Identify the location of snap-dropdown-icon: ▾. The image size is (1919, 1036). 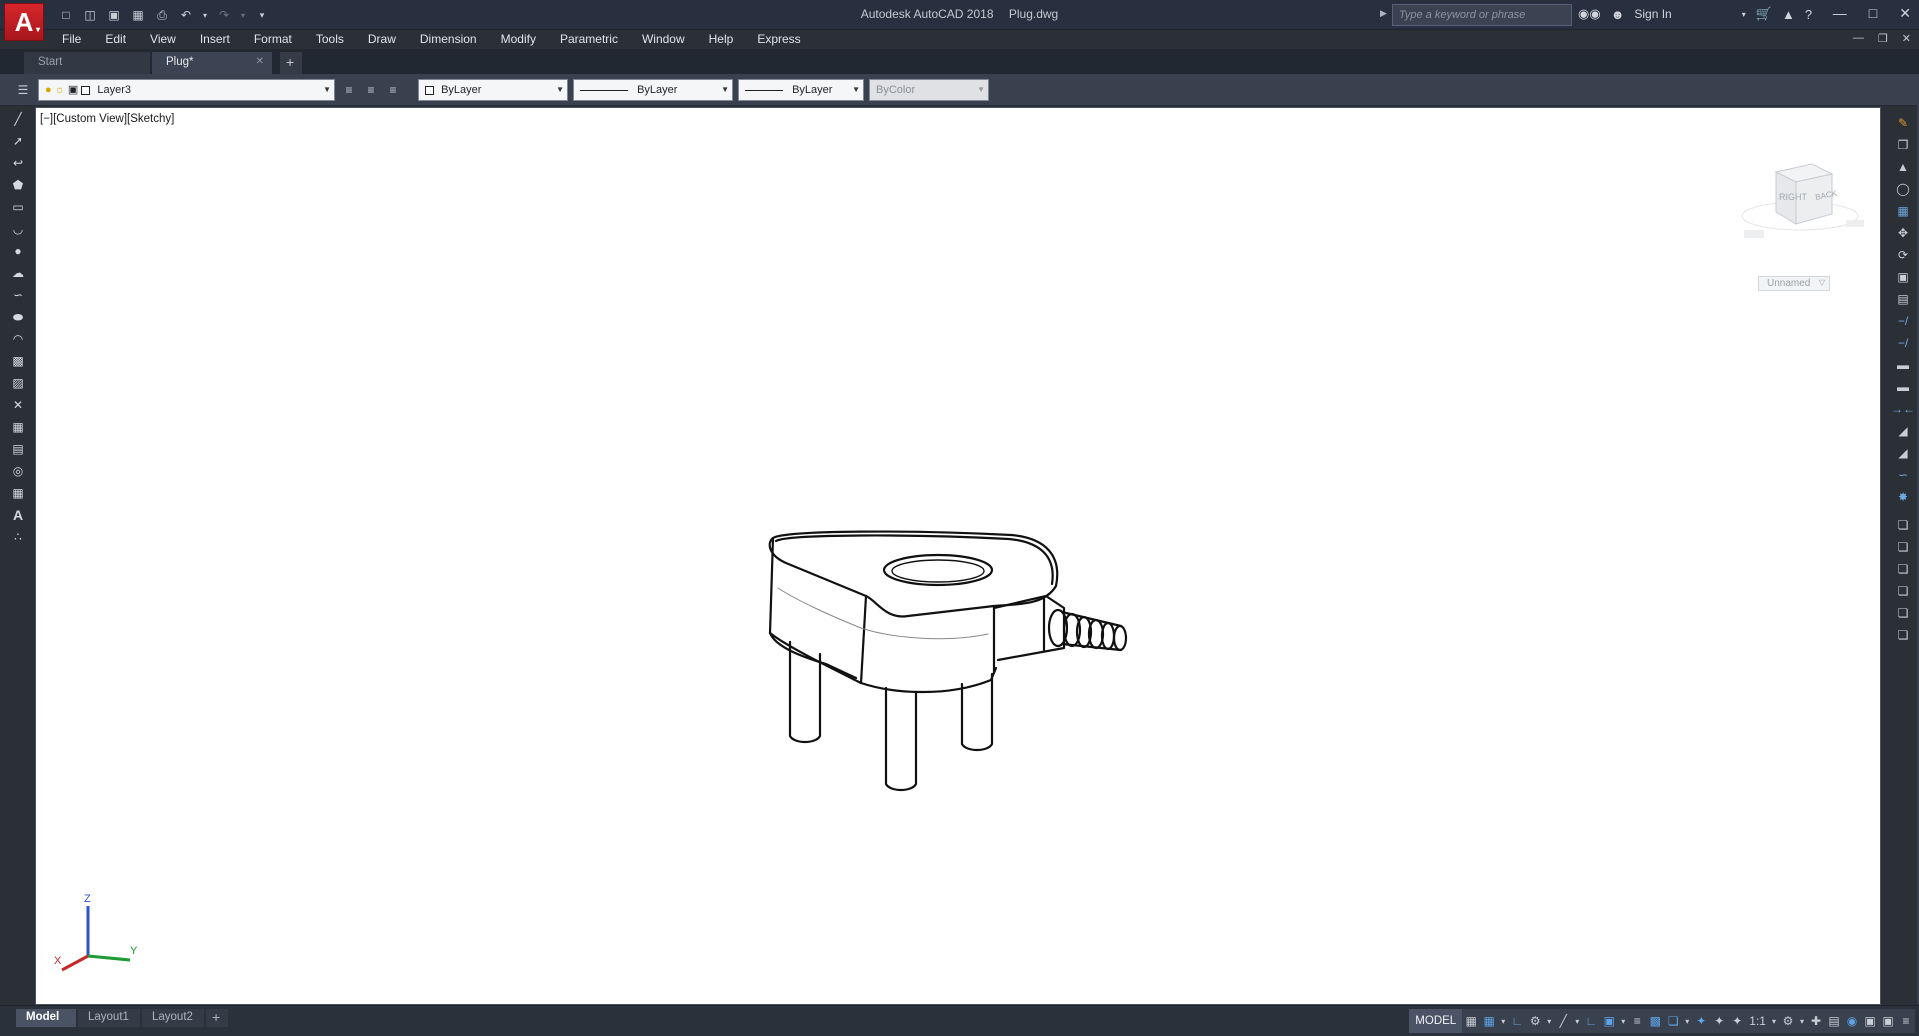
(1503, 1021).